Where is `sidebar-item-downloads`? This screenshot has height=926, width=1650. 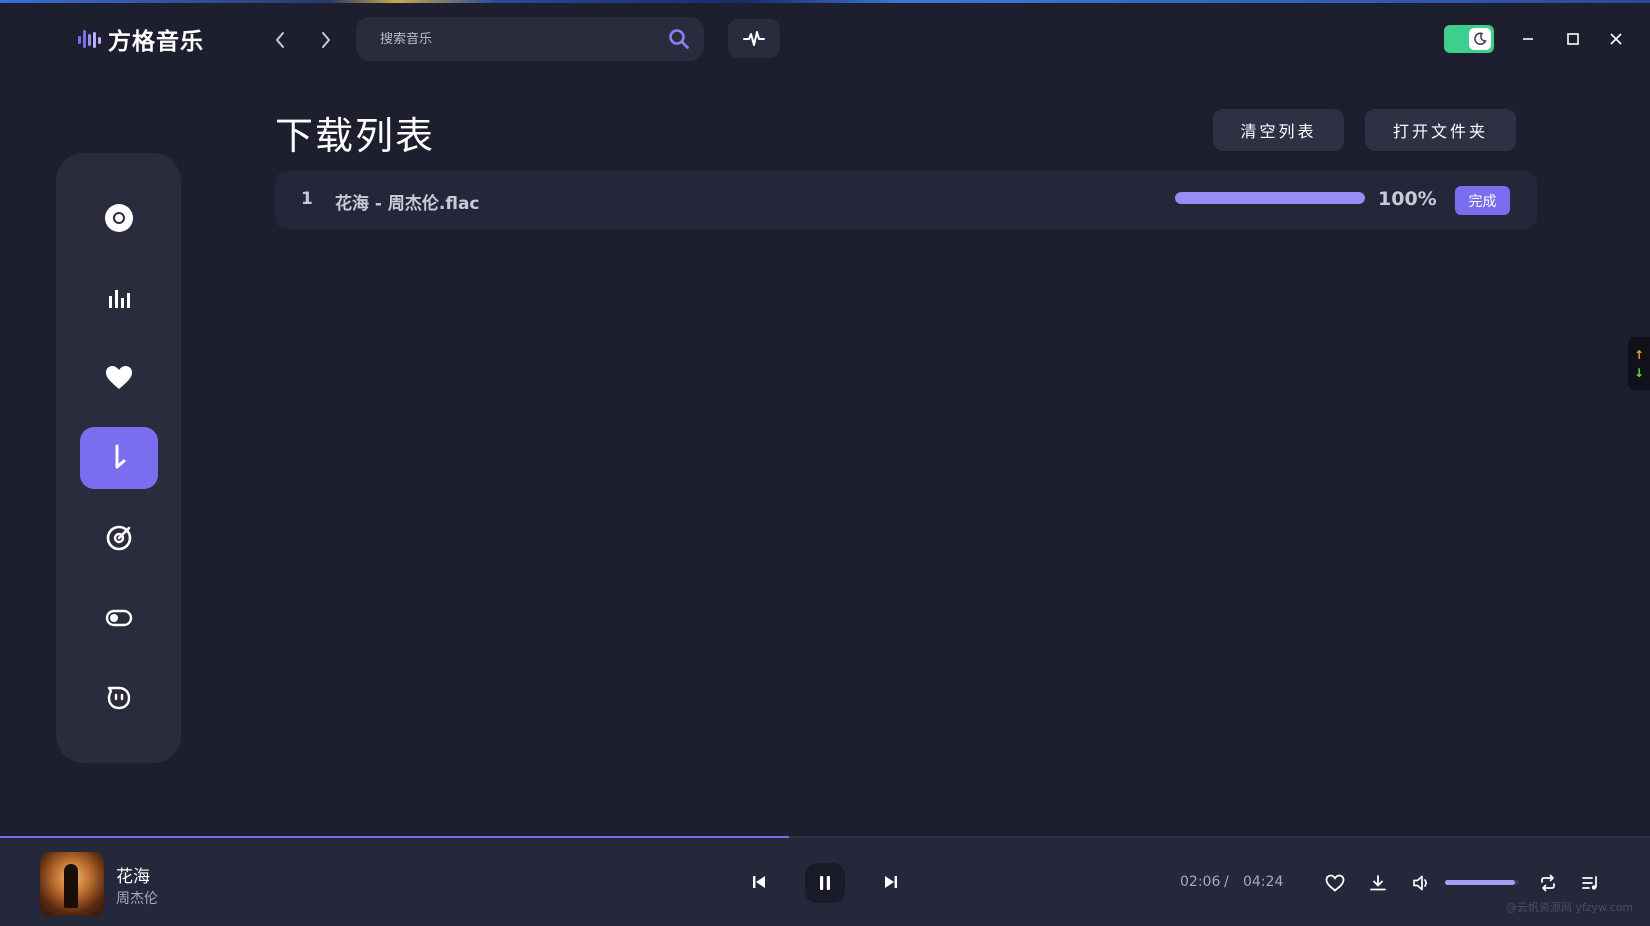
sidebar-item-downloads is located at coordinates (119, 458).